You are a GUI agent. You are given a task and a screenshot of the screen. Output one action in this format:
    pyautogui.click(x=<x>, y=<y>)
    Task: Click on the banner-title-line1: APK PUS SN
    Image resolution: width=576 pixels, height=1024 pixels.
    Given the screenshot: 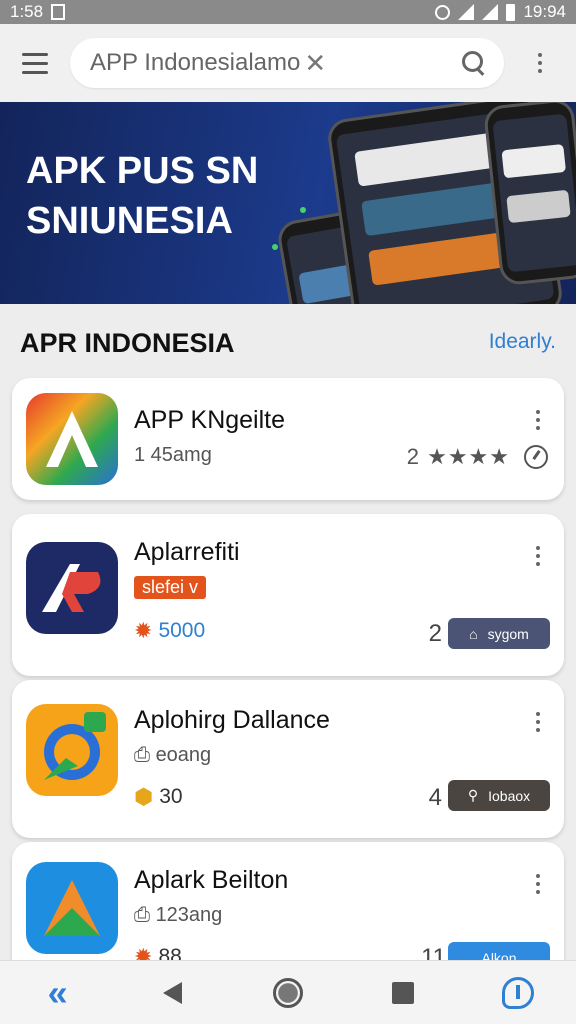 What is the action you would take?
    pyautogui.click(x=142, y=171)
    